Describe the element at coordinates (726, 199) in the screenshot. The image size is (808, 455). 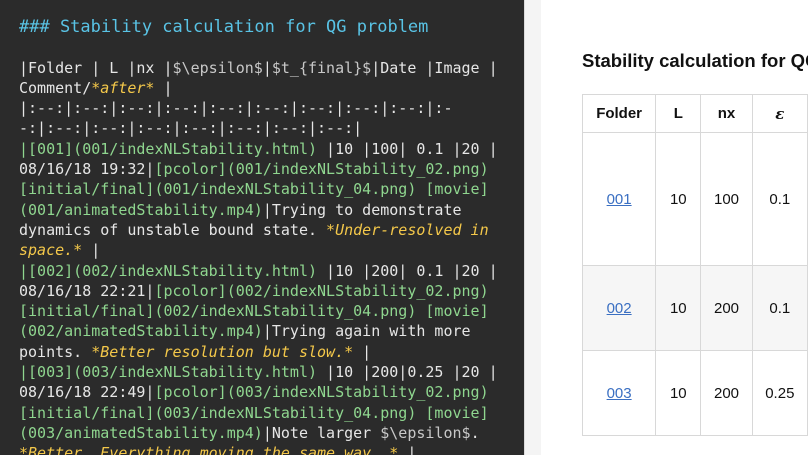
I see `nx-cell: 100` at that location.